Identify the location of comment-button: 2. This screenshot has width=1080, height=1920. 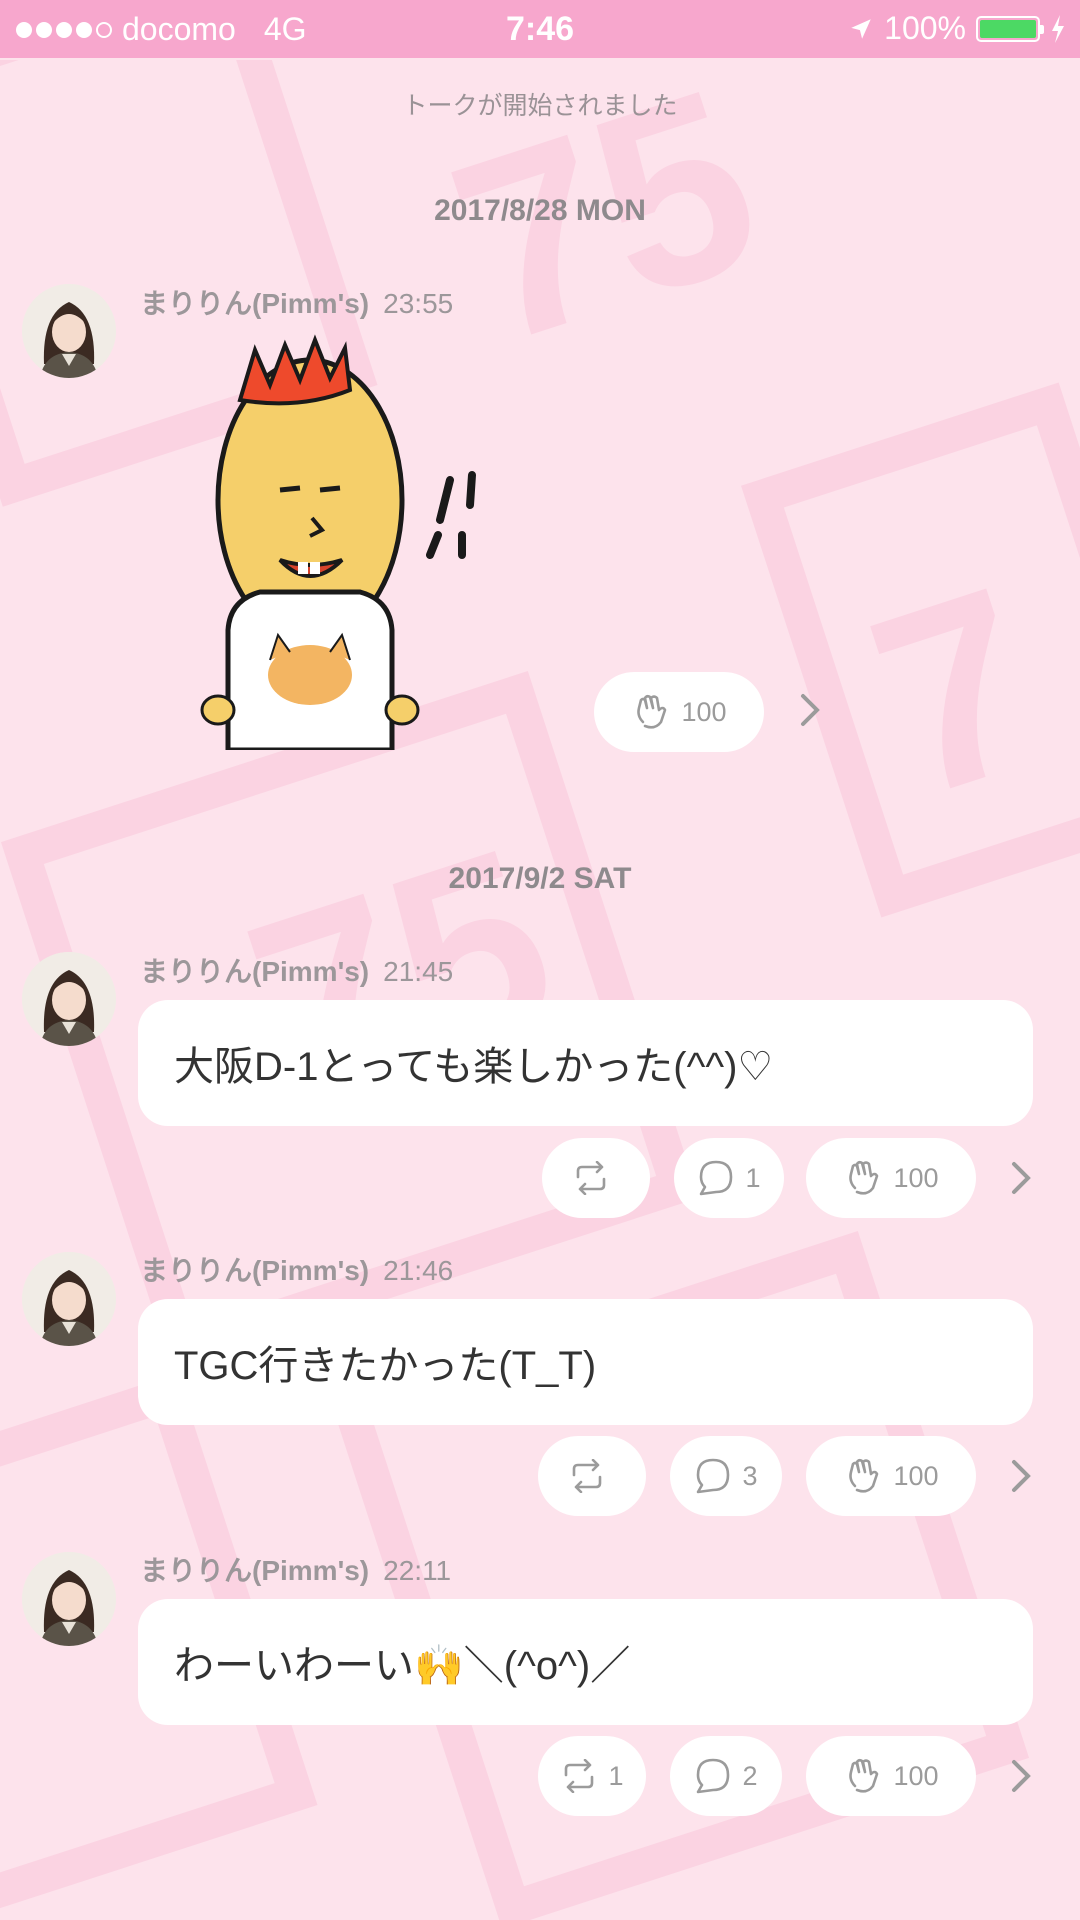
(726, 1776).